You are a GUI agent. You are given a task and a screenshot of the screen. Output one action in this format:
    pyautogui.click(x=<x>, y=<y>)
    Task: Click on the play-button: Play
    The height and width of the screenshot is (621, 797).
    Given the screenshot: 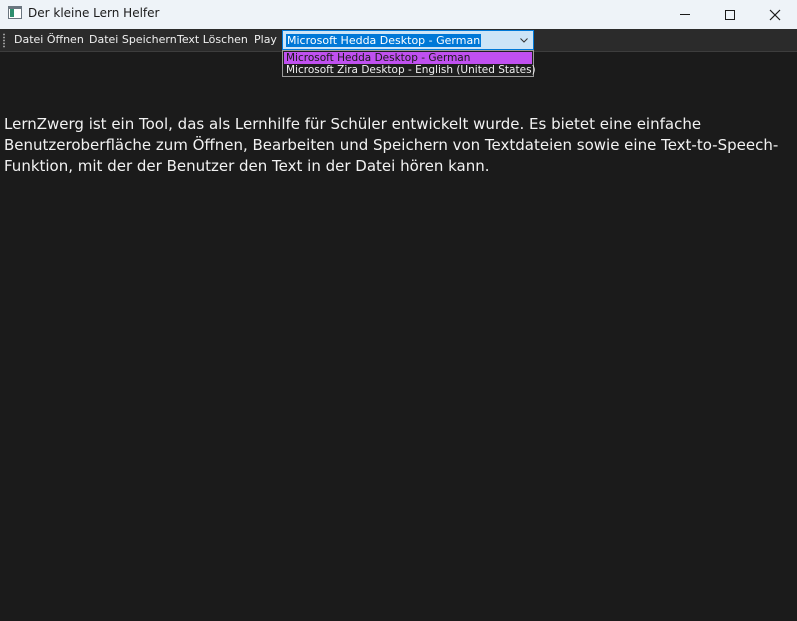 What is the action you would take?
    pyautogui.click(x=265, y=39)
    